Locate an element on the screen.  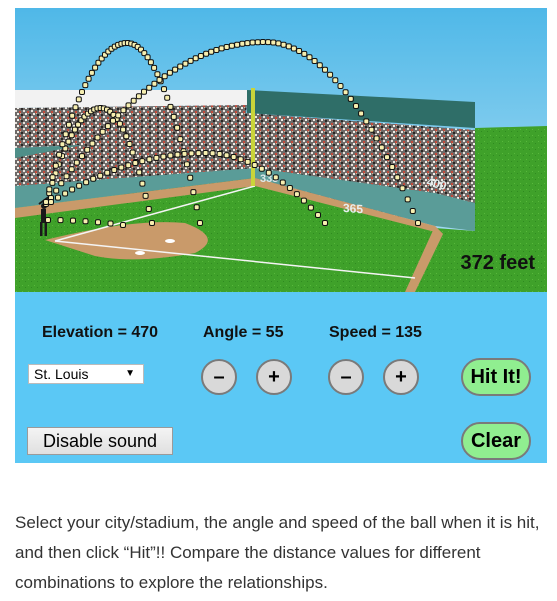
base-second is located at coordinates (170, 241).